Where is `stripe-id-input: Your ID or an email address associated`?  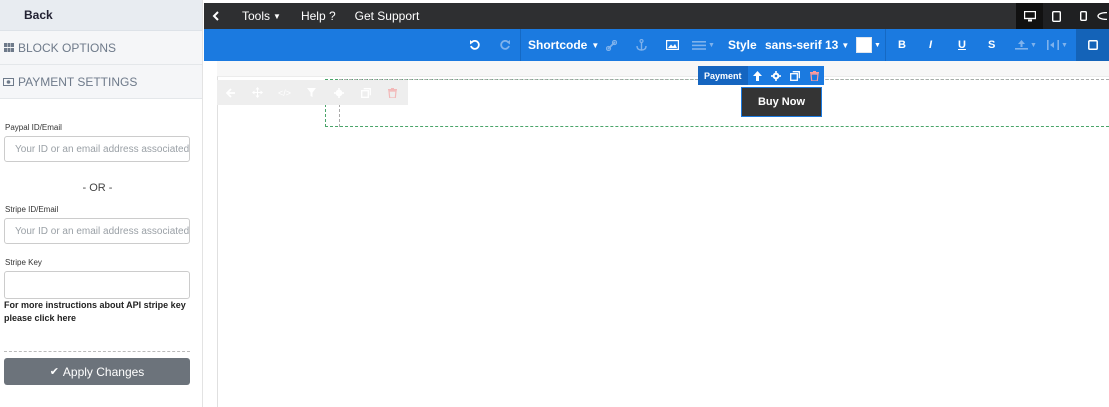 stripe-id-input: Your ID or an email address associated is located at coordinates (97, 231).